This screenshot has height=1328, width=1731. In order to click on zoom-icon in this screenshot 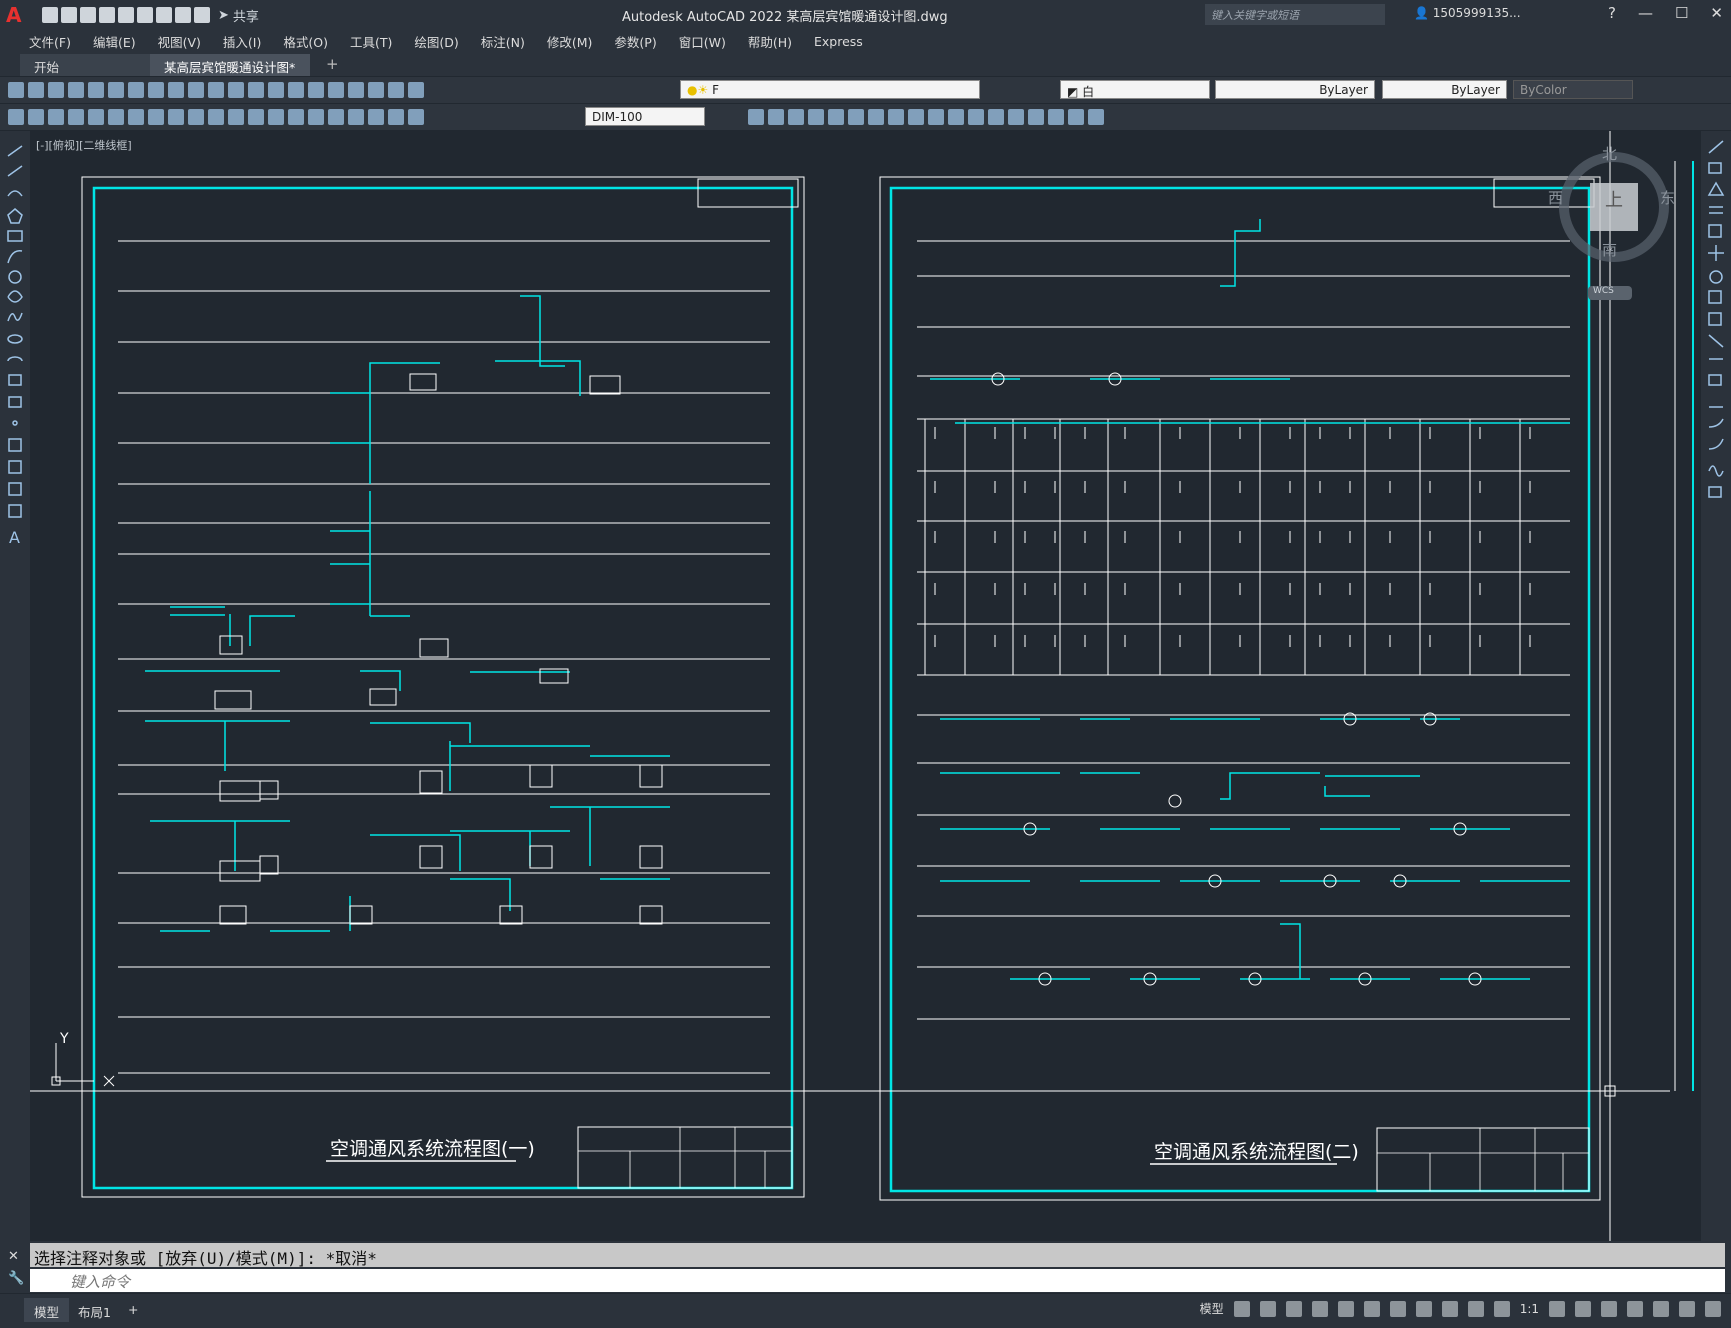, I will do `click(276, 90)`.